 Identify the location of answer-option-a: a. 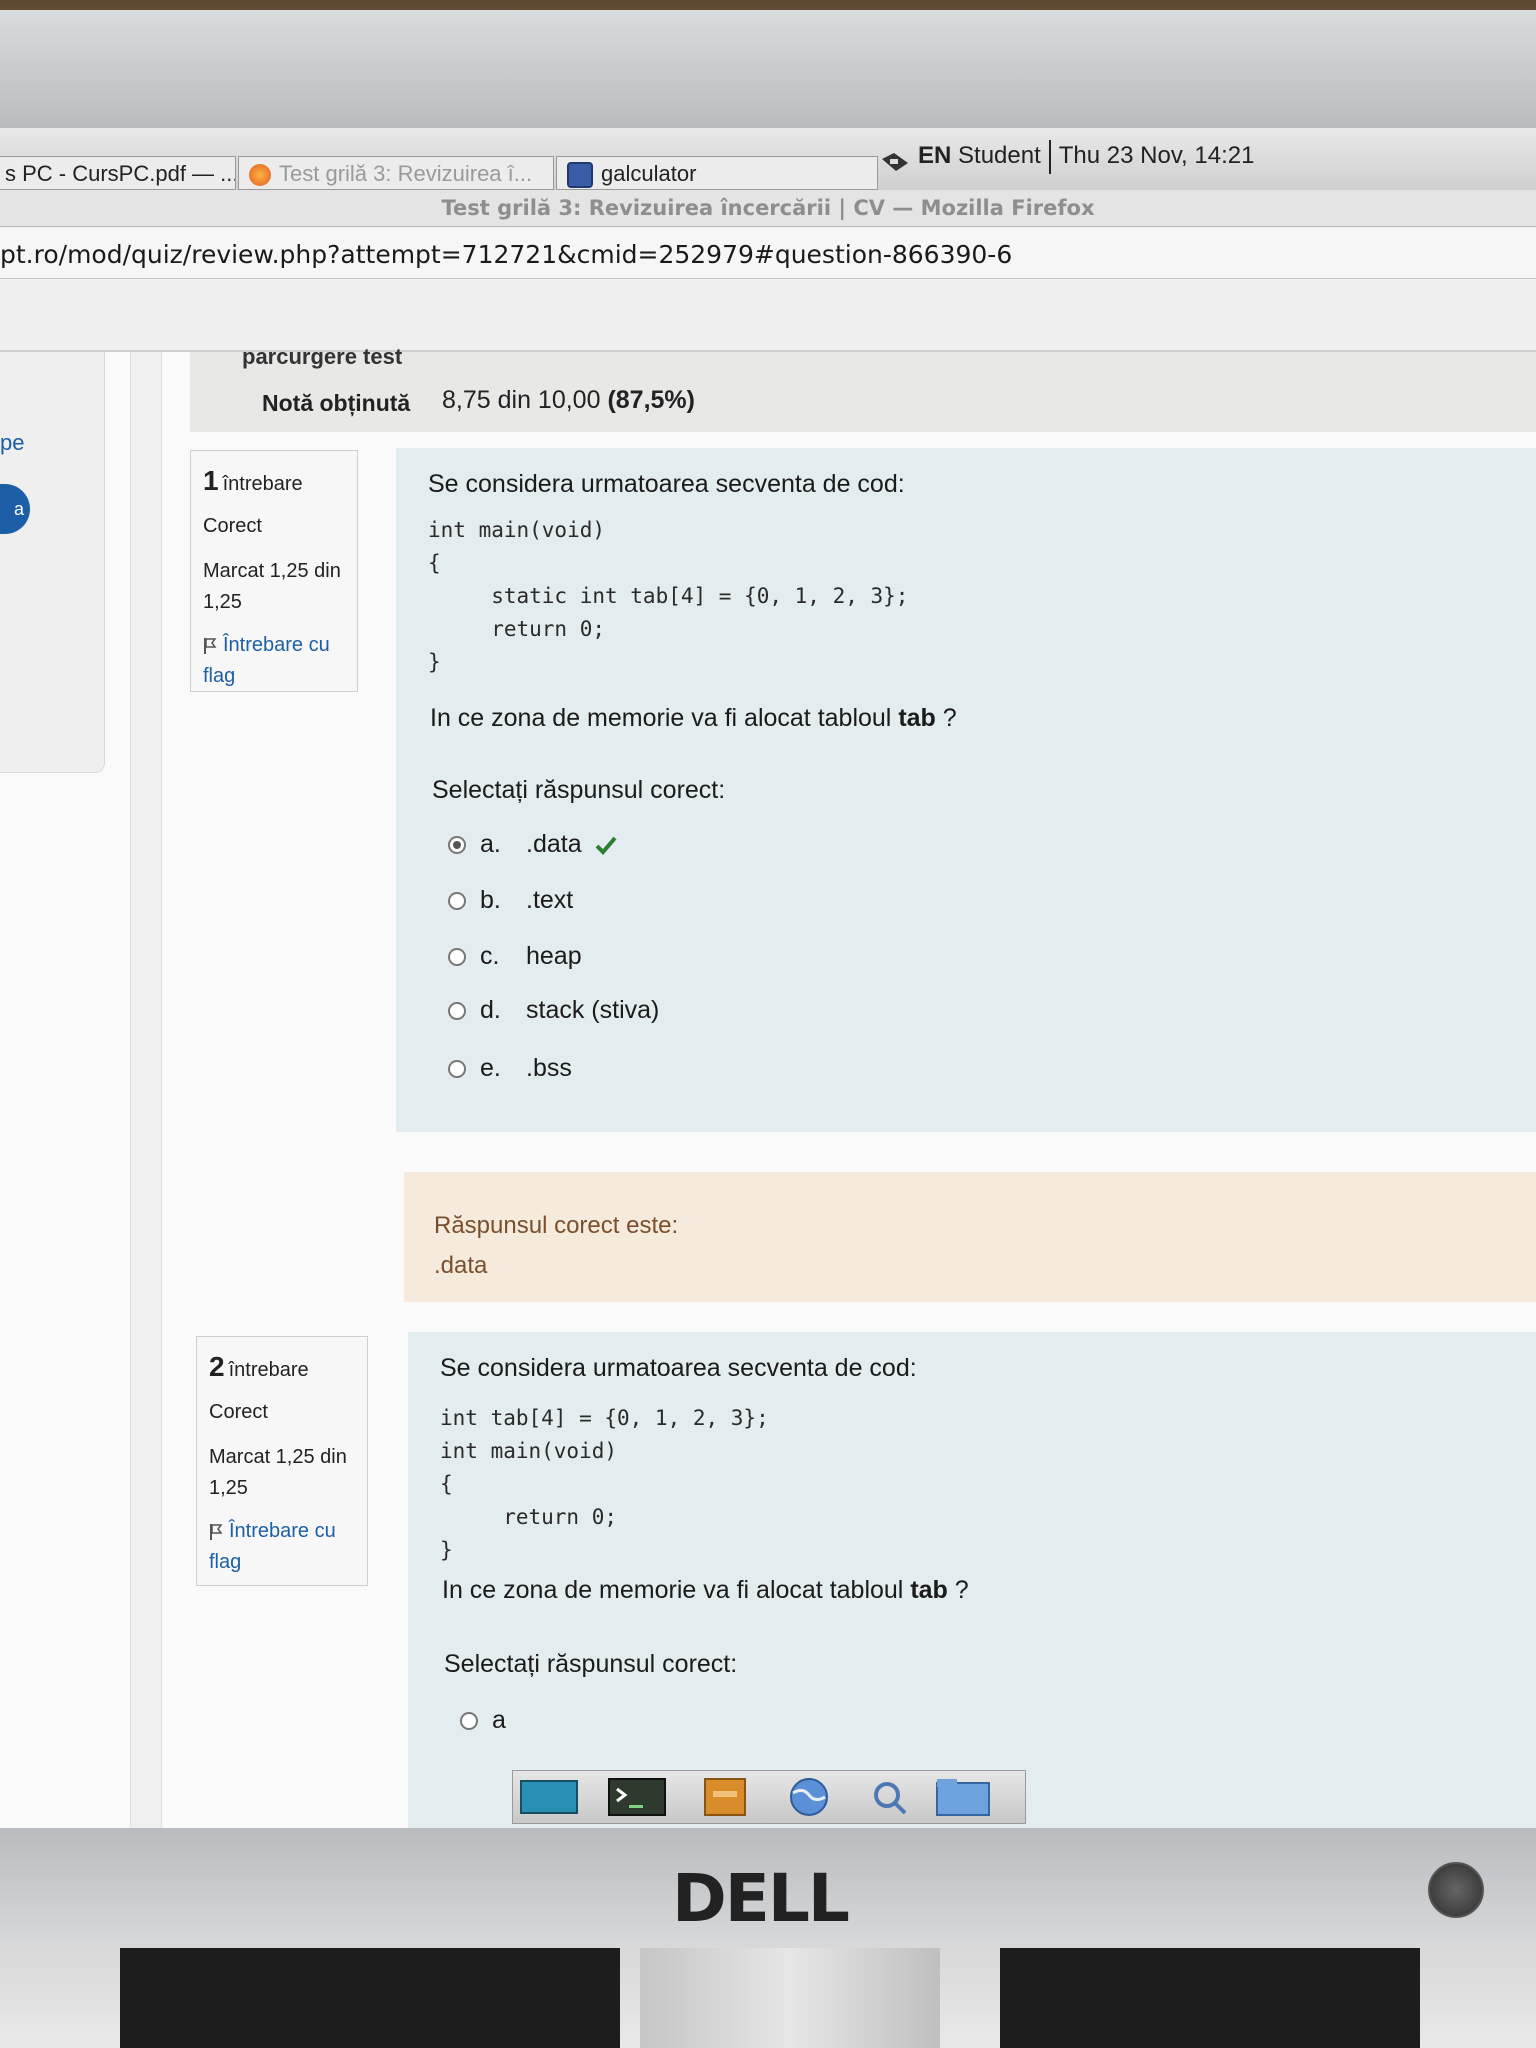
(483, 1720).